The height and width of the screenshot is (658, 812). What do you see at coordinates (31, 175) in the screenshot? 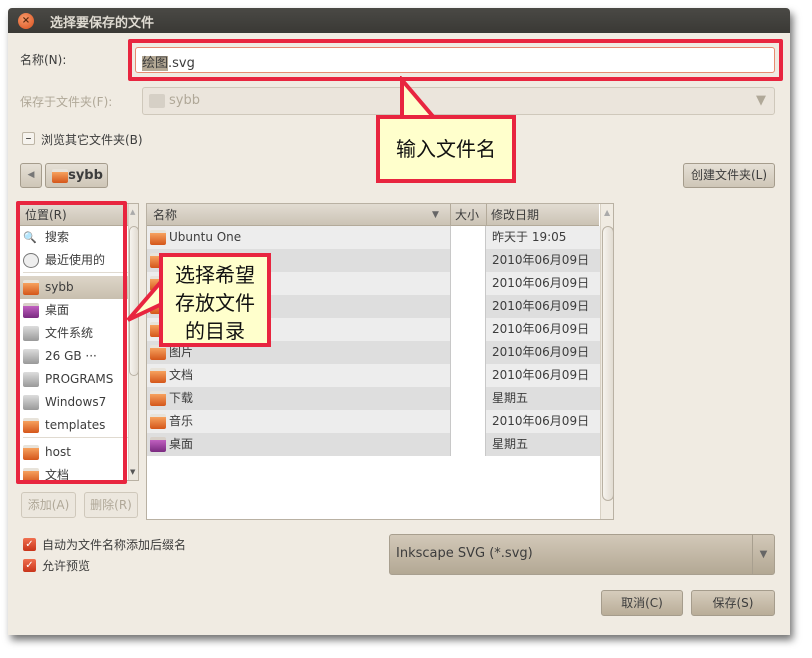
I see `path-back-button: ◀` at bounding box center [31, 175].